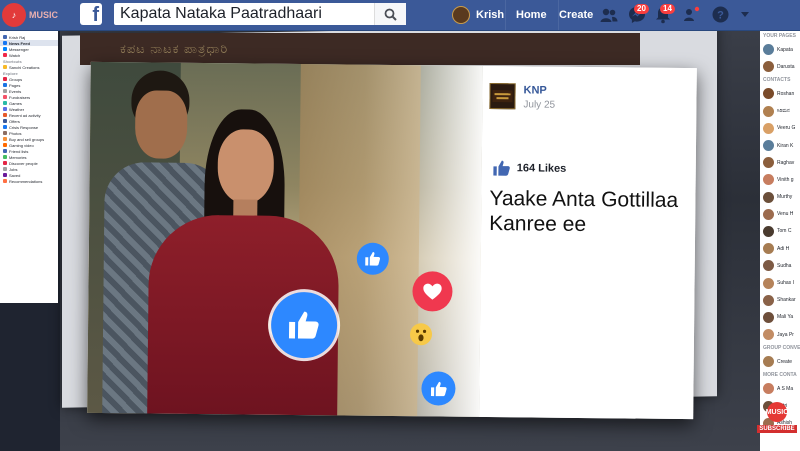 Image resolution: width=800 pixels, height=451 pixels. I want to click on contact-item: Adi H, so click(780, 248).